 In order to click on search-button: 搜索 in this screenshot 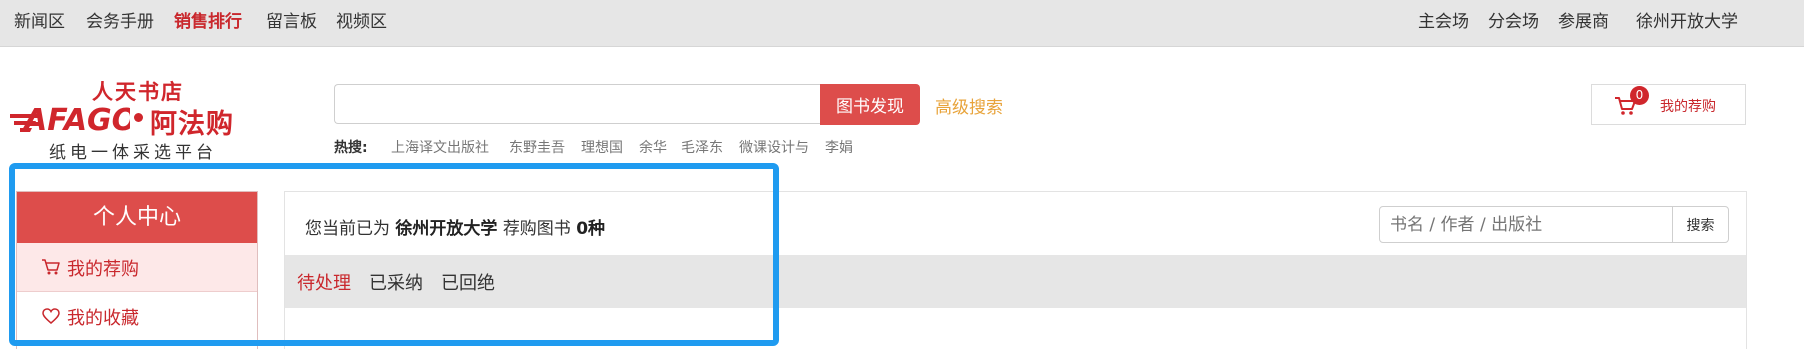, I will do `click(1700, 224)`.